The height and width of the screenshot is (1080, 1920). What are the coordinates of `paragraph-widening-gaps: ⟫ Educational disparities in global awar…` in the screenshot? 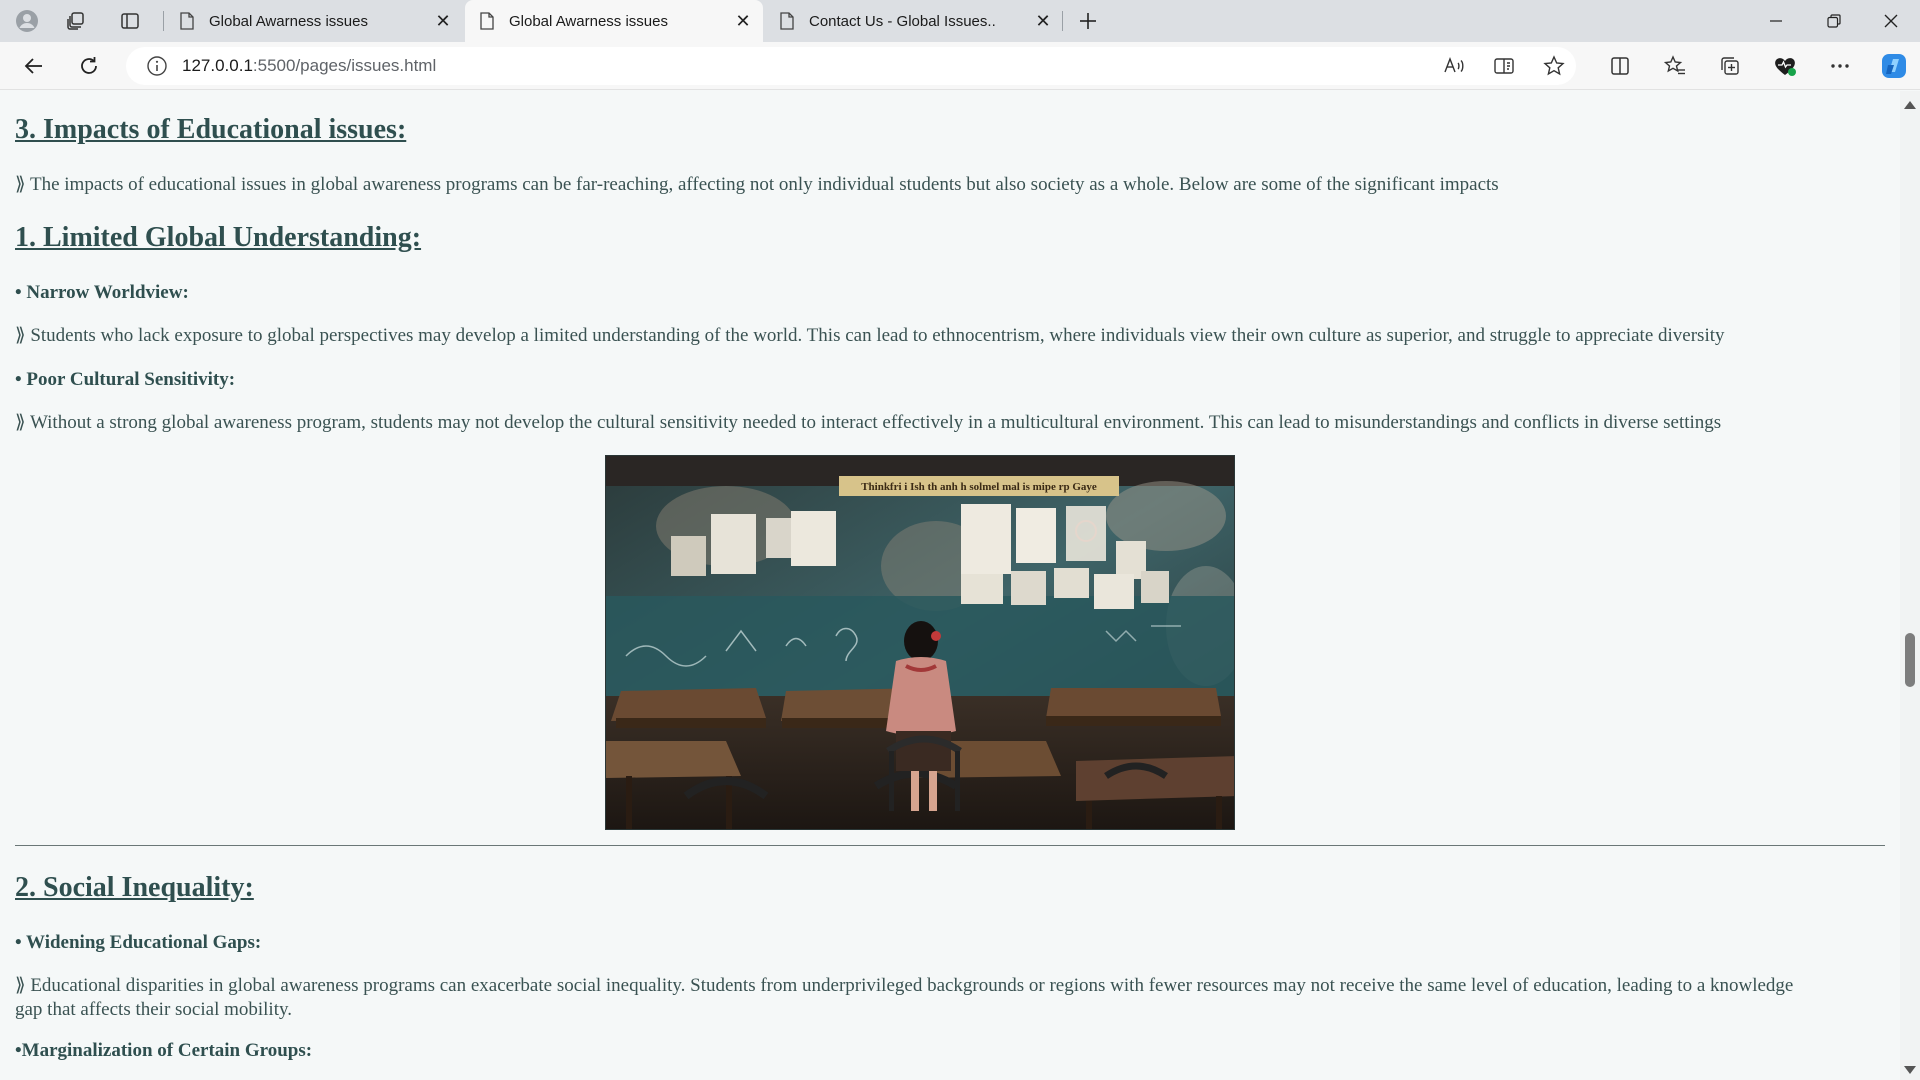 It's located at (904, 997).